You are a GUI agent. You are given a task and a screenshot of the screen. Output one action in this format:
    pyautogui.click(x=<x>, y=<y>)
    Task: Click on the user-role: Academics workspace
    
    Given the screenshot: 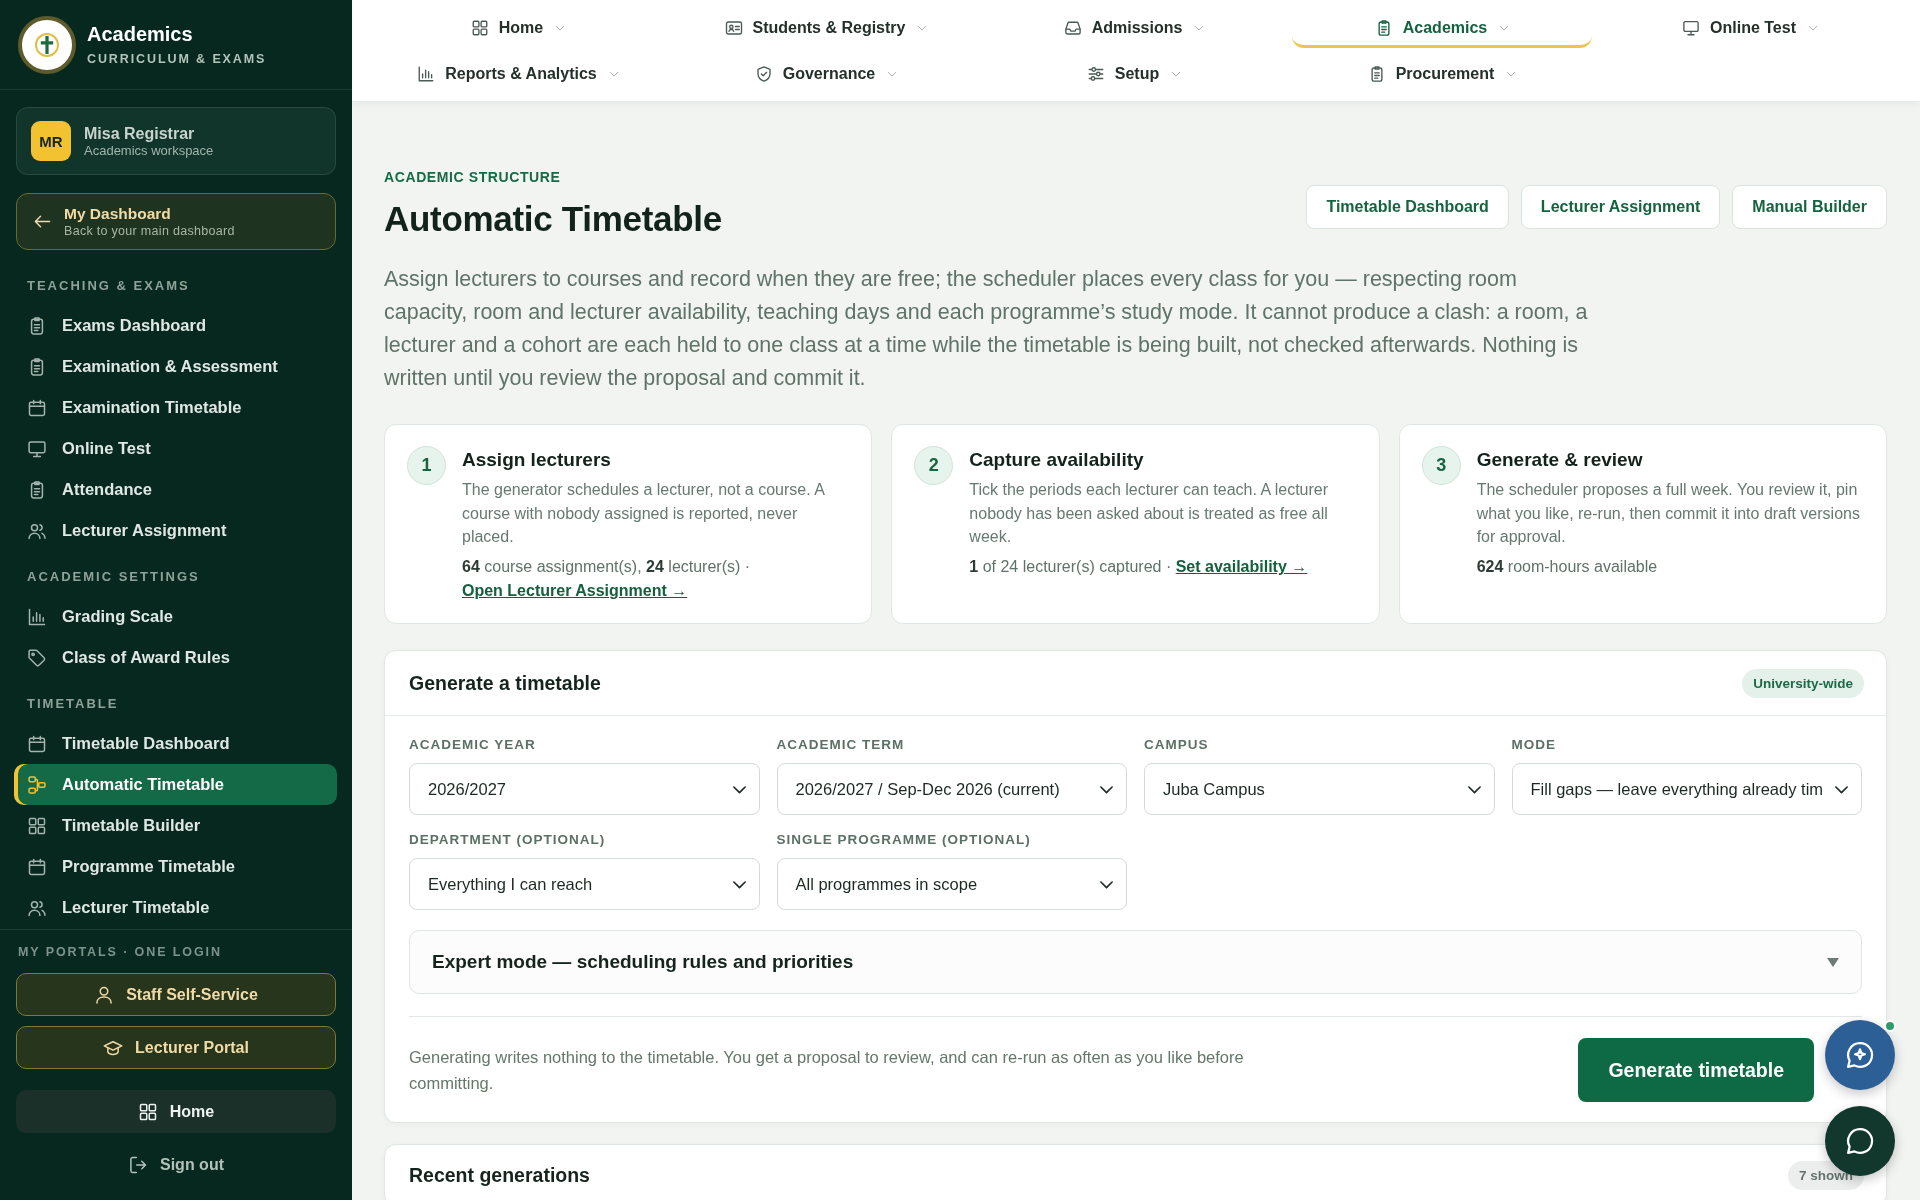 What is the action you would take?
    pyautogui.click(x=149, y=150)
    